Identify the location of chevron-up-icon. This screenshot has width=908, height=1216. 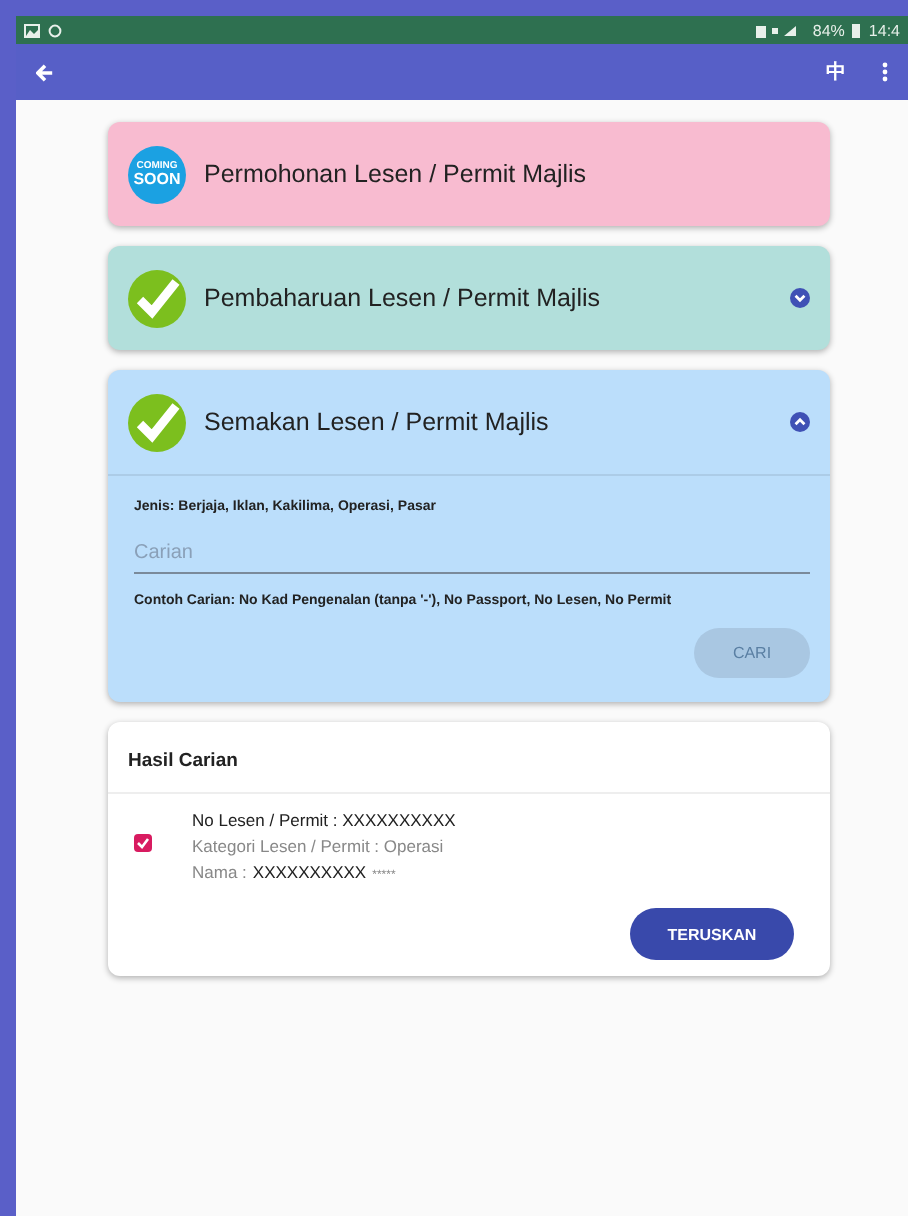
(800, 422).